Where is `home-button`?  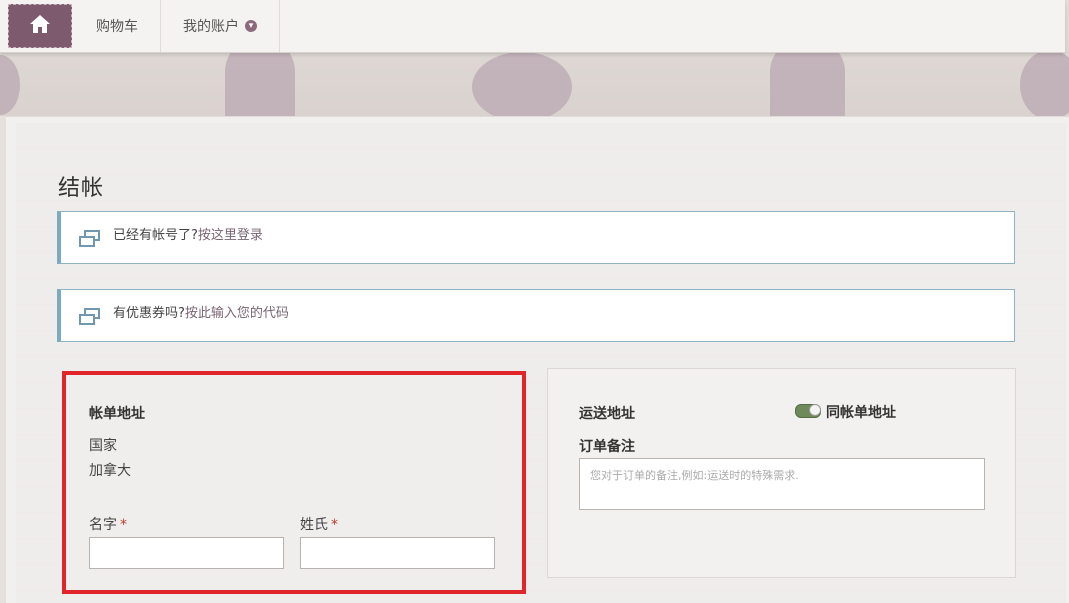 home-button is located at coordinates (40, 26).